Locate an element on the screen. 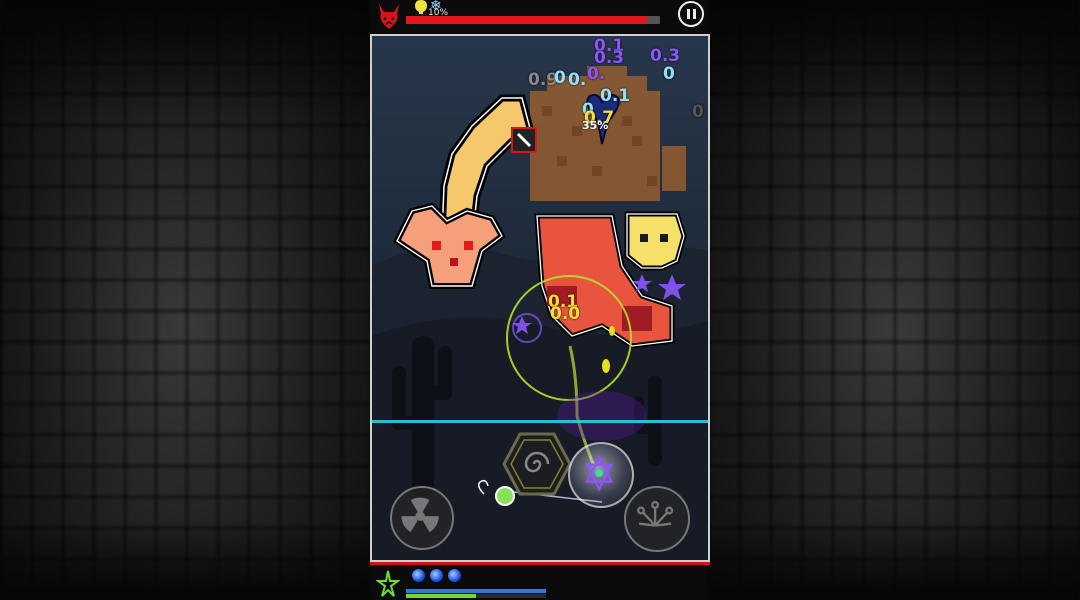 This screenshot has height=600, width=1080. lightbulb-shield-icon is located at coordinates (421, 7).